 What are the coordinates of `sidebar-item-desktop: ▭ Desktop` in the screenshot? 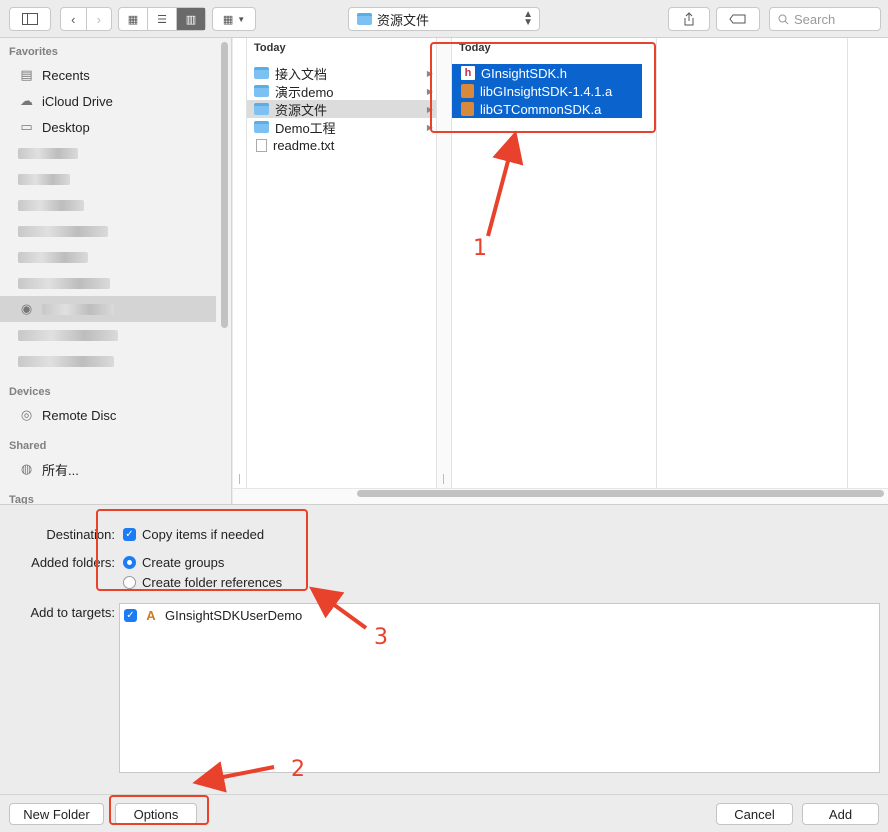 It's located at (108, 127).